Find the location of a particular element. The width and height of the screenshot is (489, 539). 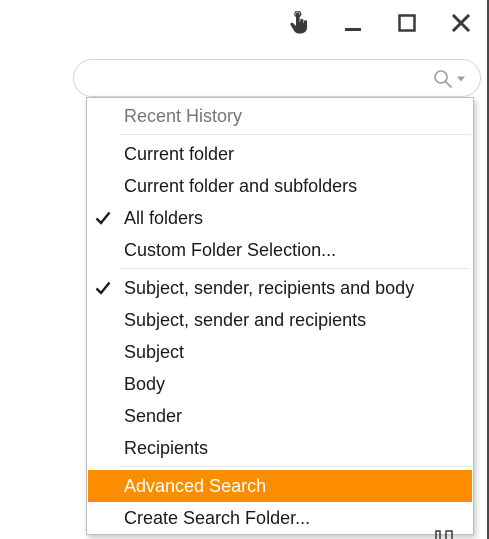

search-options is located at coordinates (449, 79).